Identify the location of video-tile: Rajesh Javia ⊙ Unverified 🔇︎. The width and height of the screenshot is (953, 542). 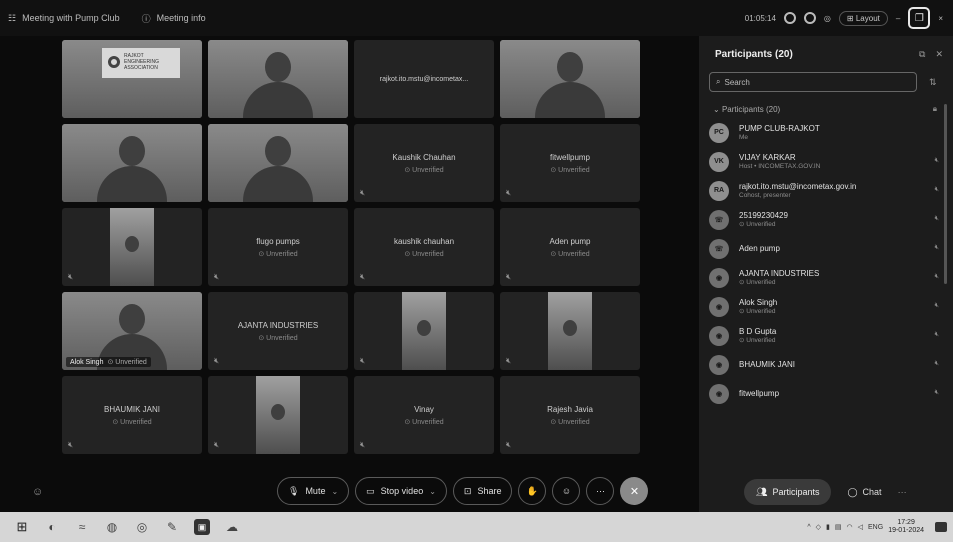
(570, 415).